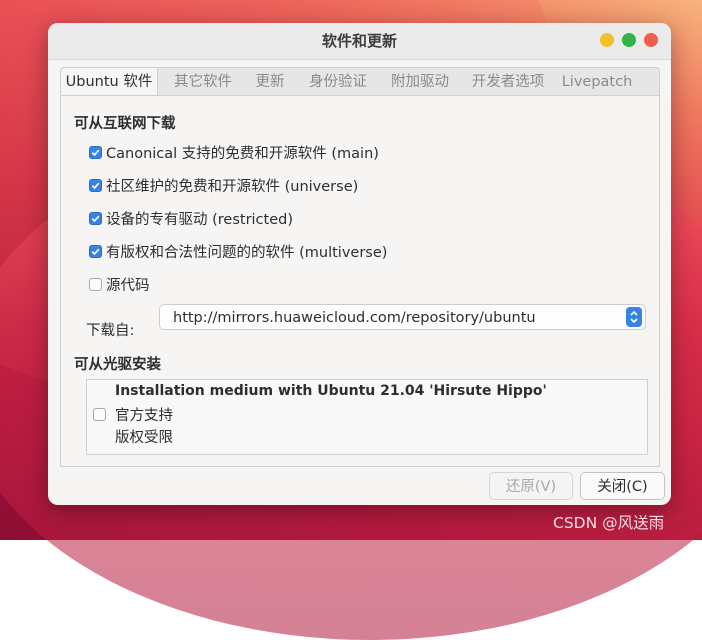 The height and width of the screenshot is (640, 702). What do you see at coordinates (232, 186) in the screenshot?
I see `option-label: 社区维护的免费和开源软件 (universe)` at bounding box center [232, 186].